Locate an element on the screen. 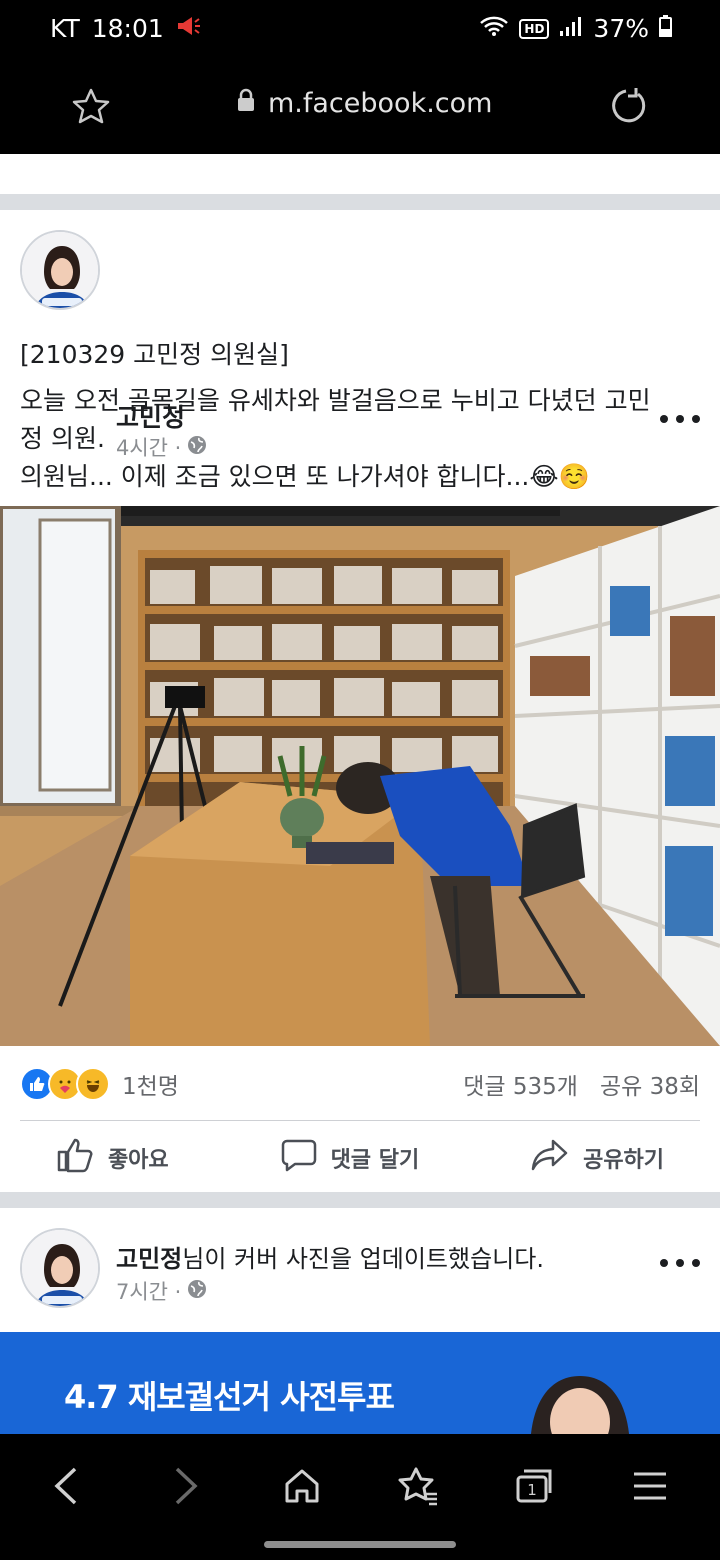 Image resolution: width=720 pixels, height=1560 pixels. post-meta: 7시간 · is located at coordinates (161, 1291).